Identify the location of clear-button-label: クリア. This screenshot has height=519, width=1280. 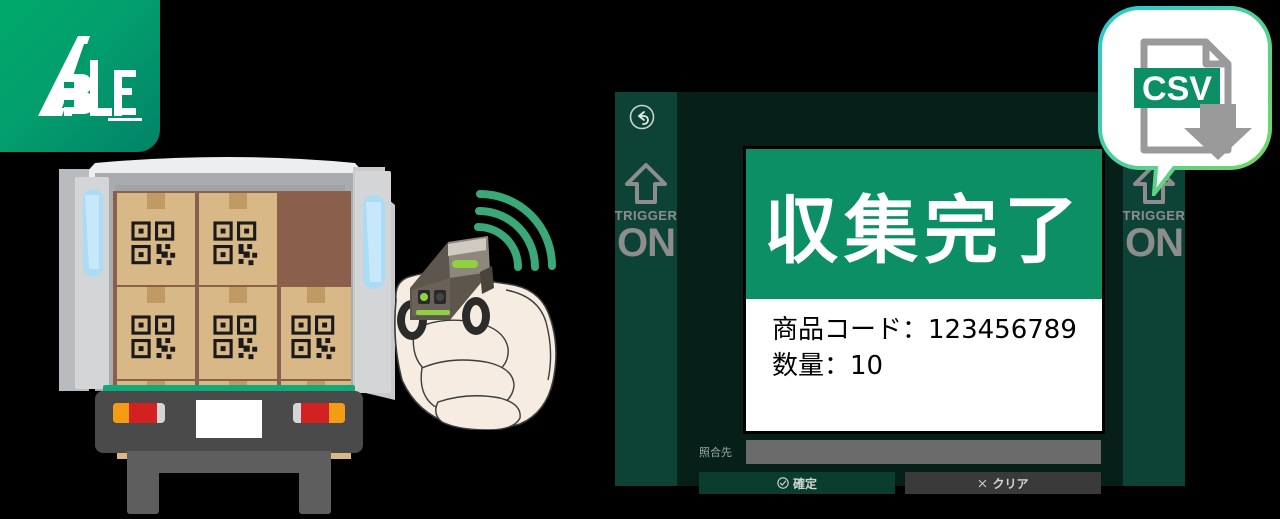
(1010, 483).